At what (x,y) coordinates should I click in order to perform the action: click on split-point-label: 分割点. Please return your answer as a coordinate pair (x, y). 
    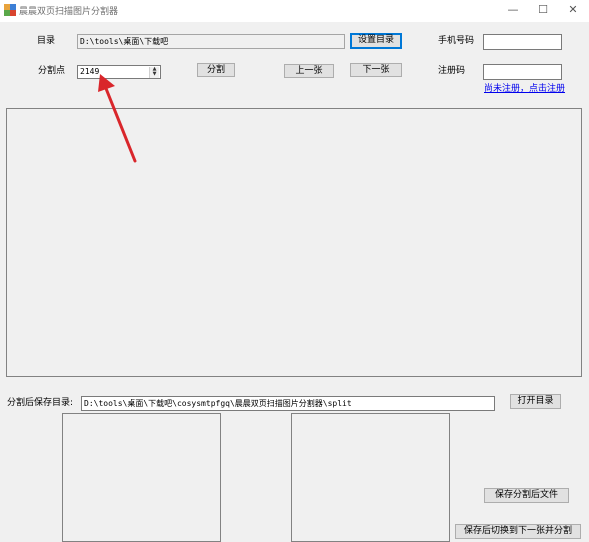
    Looking at the image, I should click on (52, 71).